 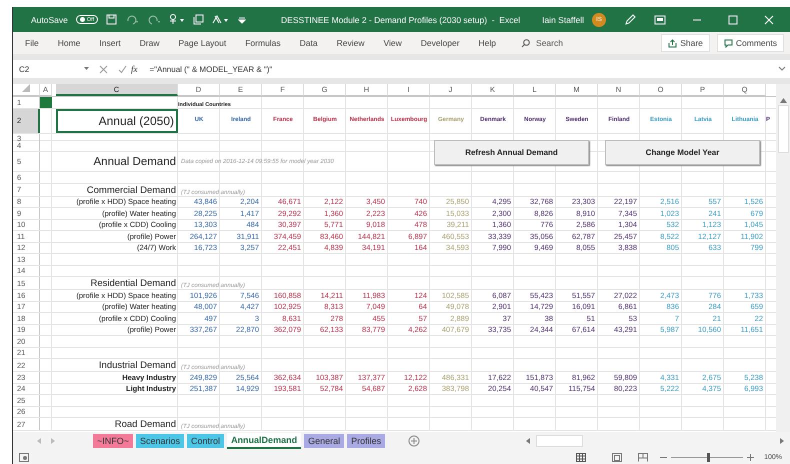 What do you see at coordinates (145, 424) in the screenshot?
I see `section-heading: Road Demand` at bounding box center [145, 424].